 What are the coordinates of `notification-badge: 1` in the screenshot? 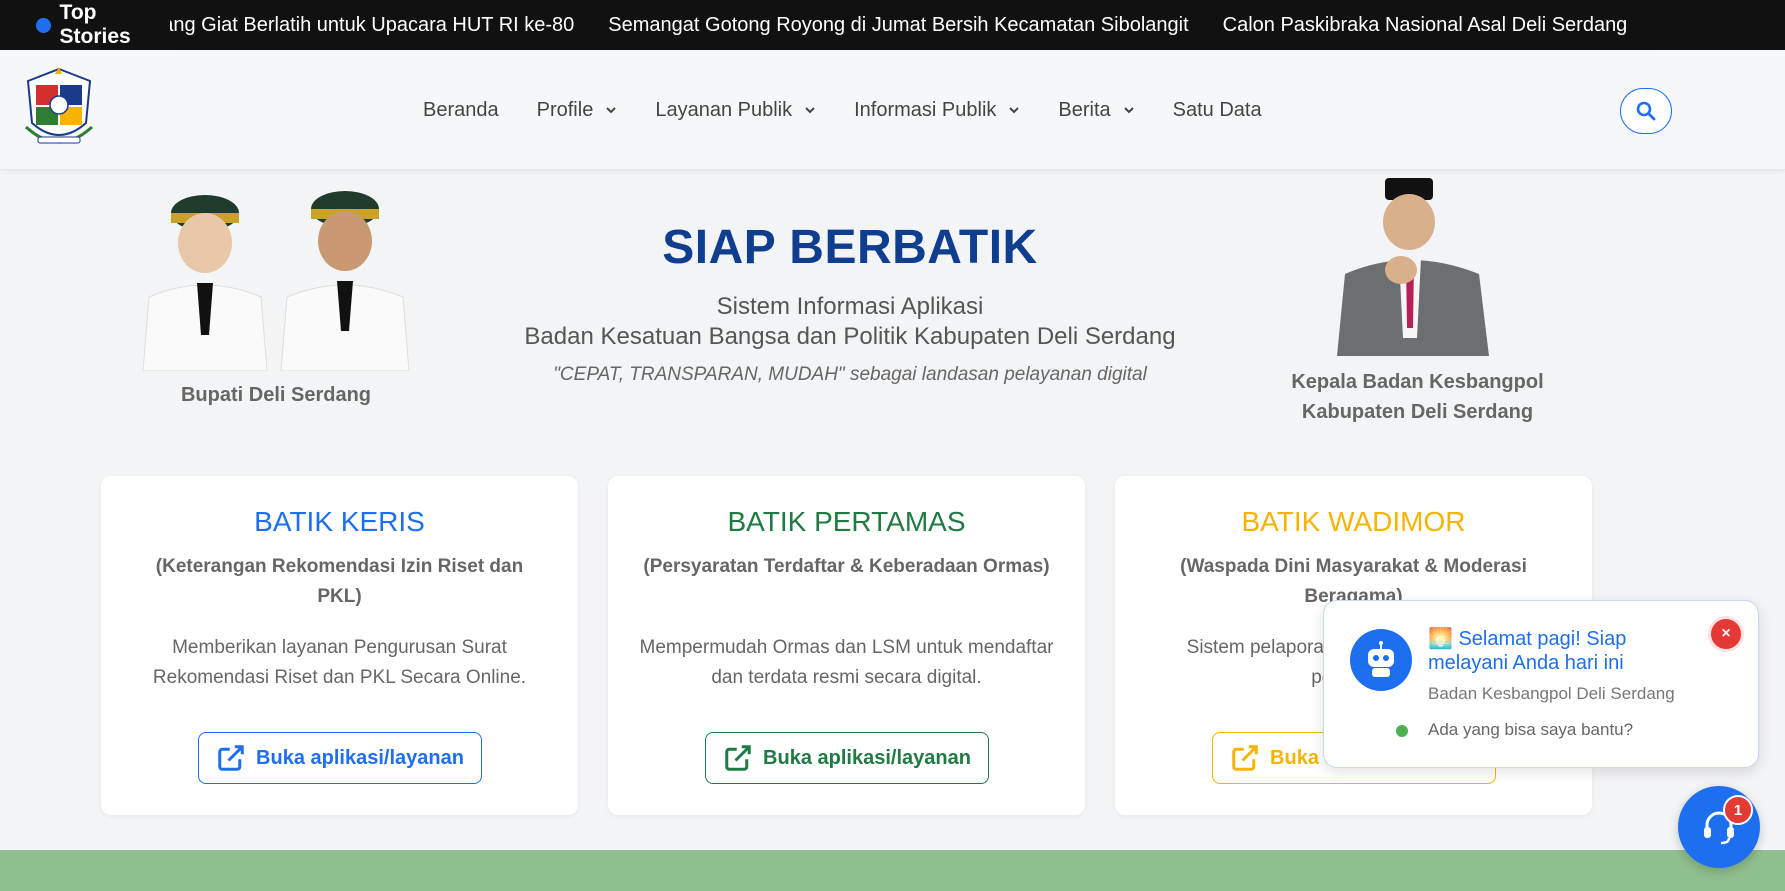 It's located at (1738, 810).